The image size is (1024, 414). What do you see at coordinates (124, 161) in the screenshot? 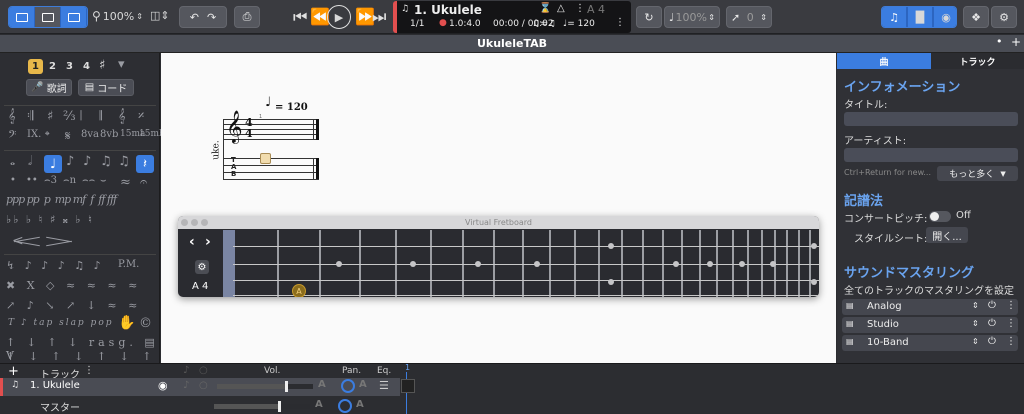
I see `sixty-fourth-note-icon: ♫` at bounding box center [124, 161].